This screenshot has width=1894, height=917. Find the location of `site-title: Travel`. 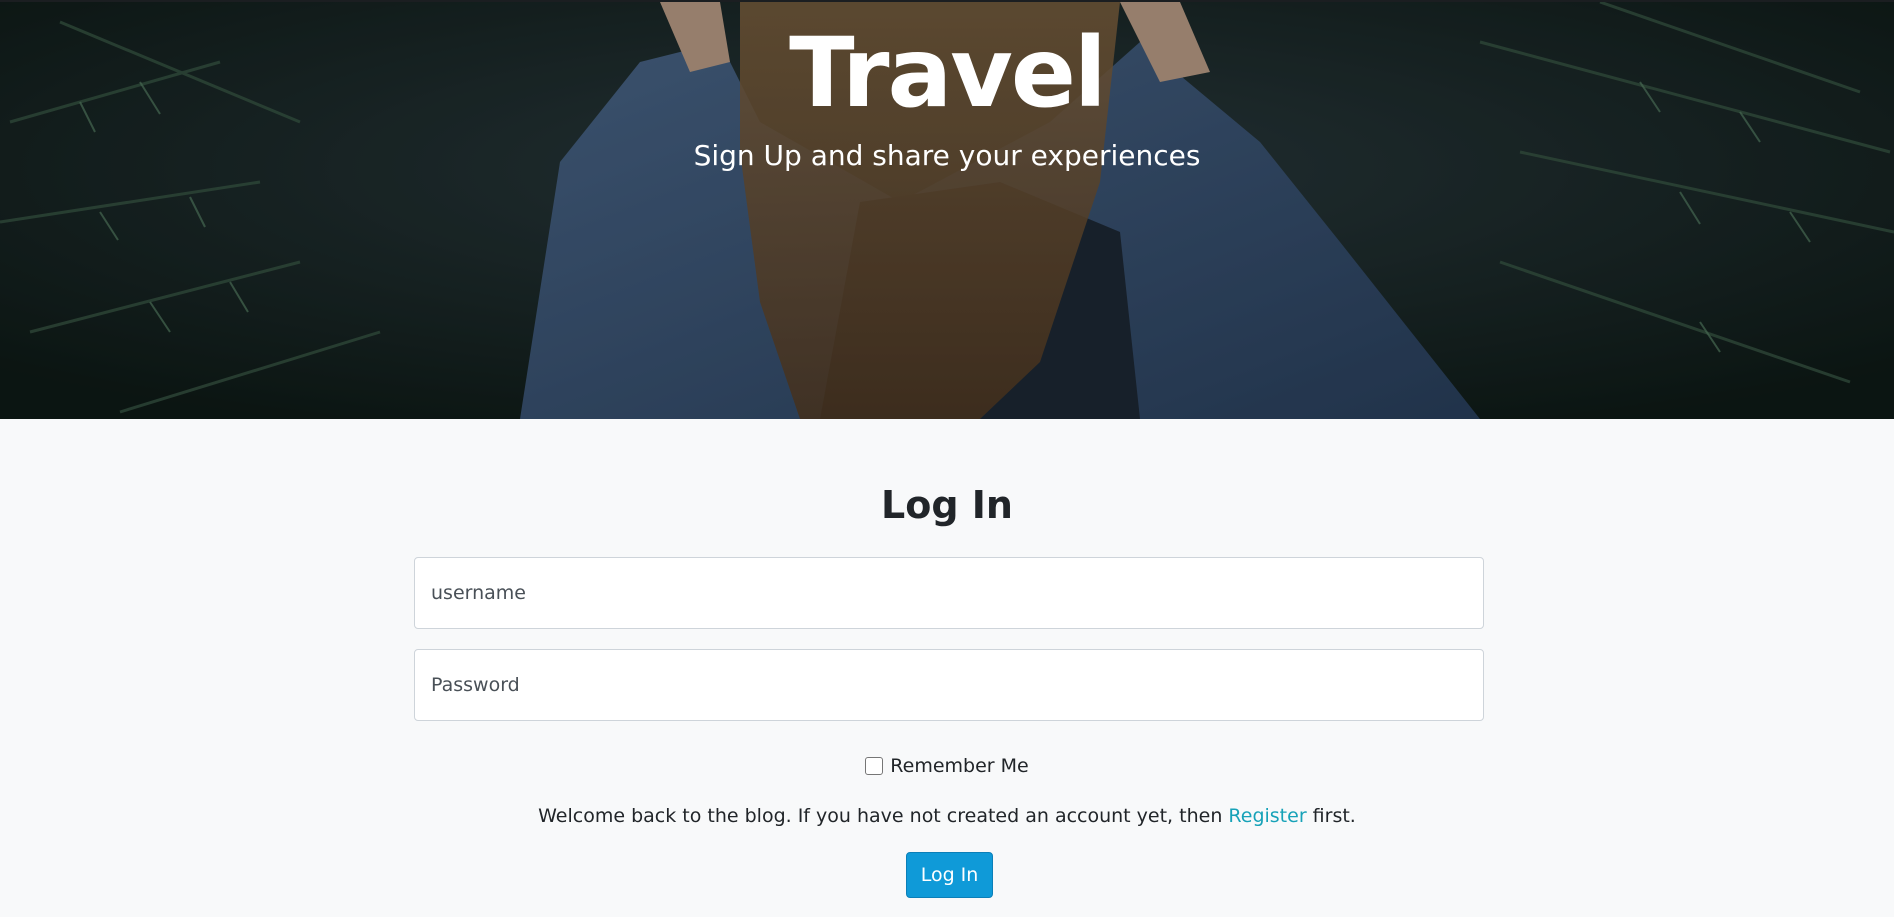

site-title: Travel is located at coordinates (948, 73).